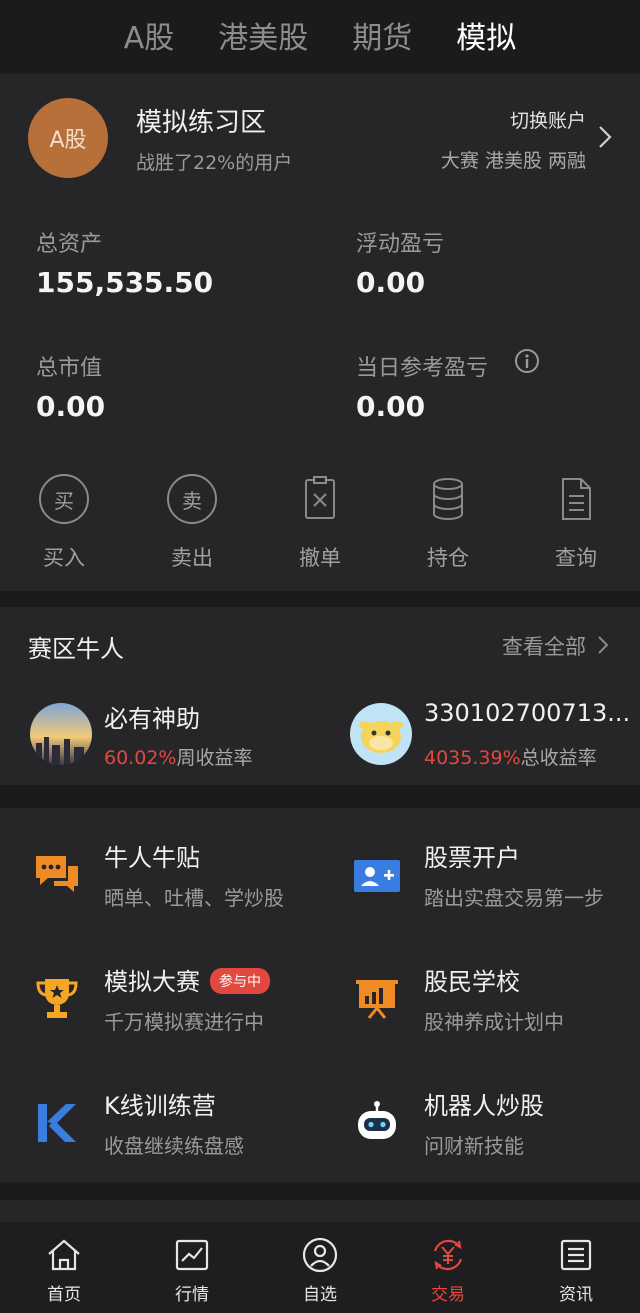  What do you see at coordinates (576, 558) in the screenshot?
I see `query-label: 查询` at bounding box center [576, 558].